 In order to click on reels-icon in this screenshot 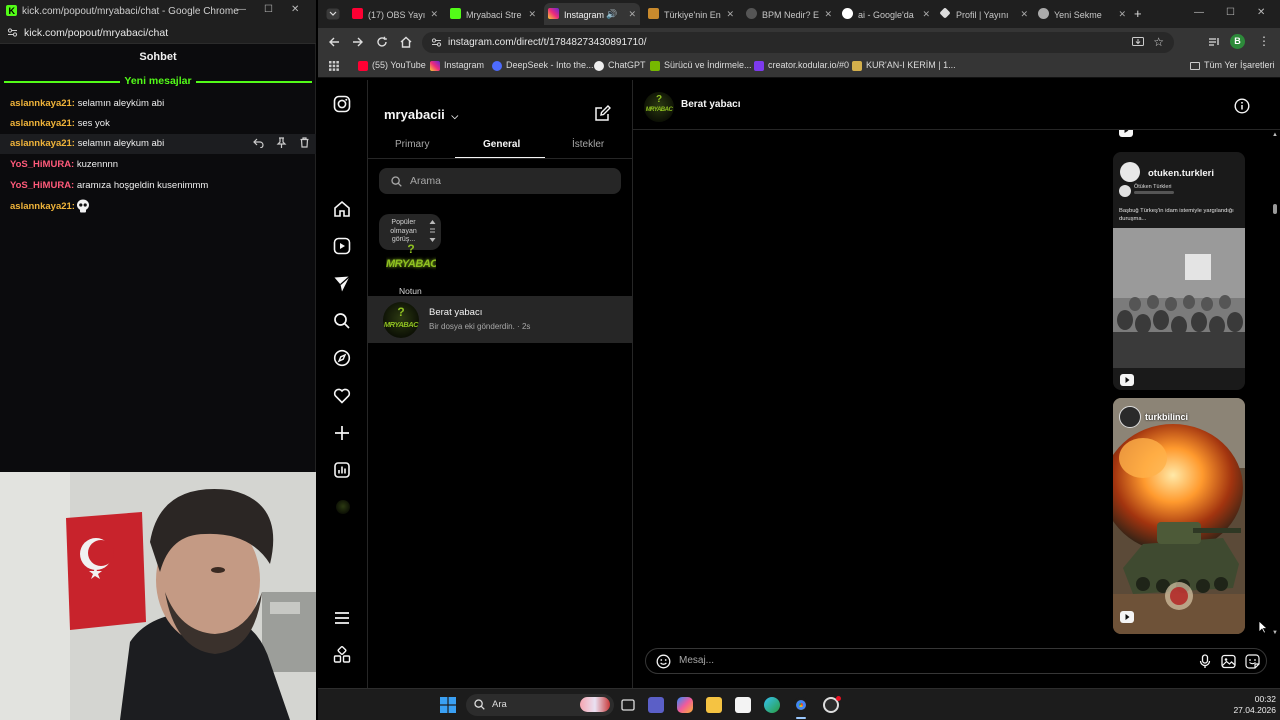, I will do `click(343, 247)`.